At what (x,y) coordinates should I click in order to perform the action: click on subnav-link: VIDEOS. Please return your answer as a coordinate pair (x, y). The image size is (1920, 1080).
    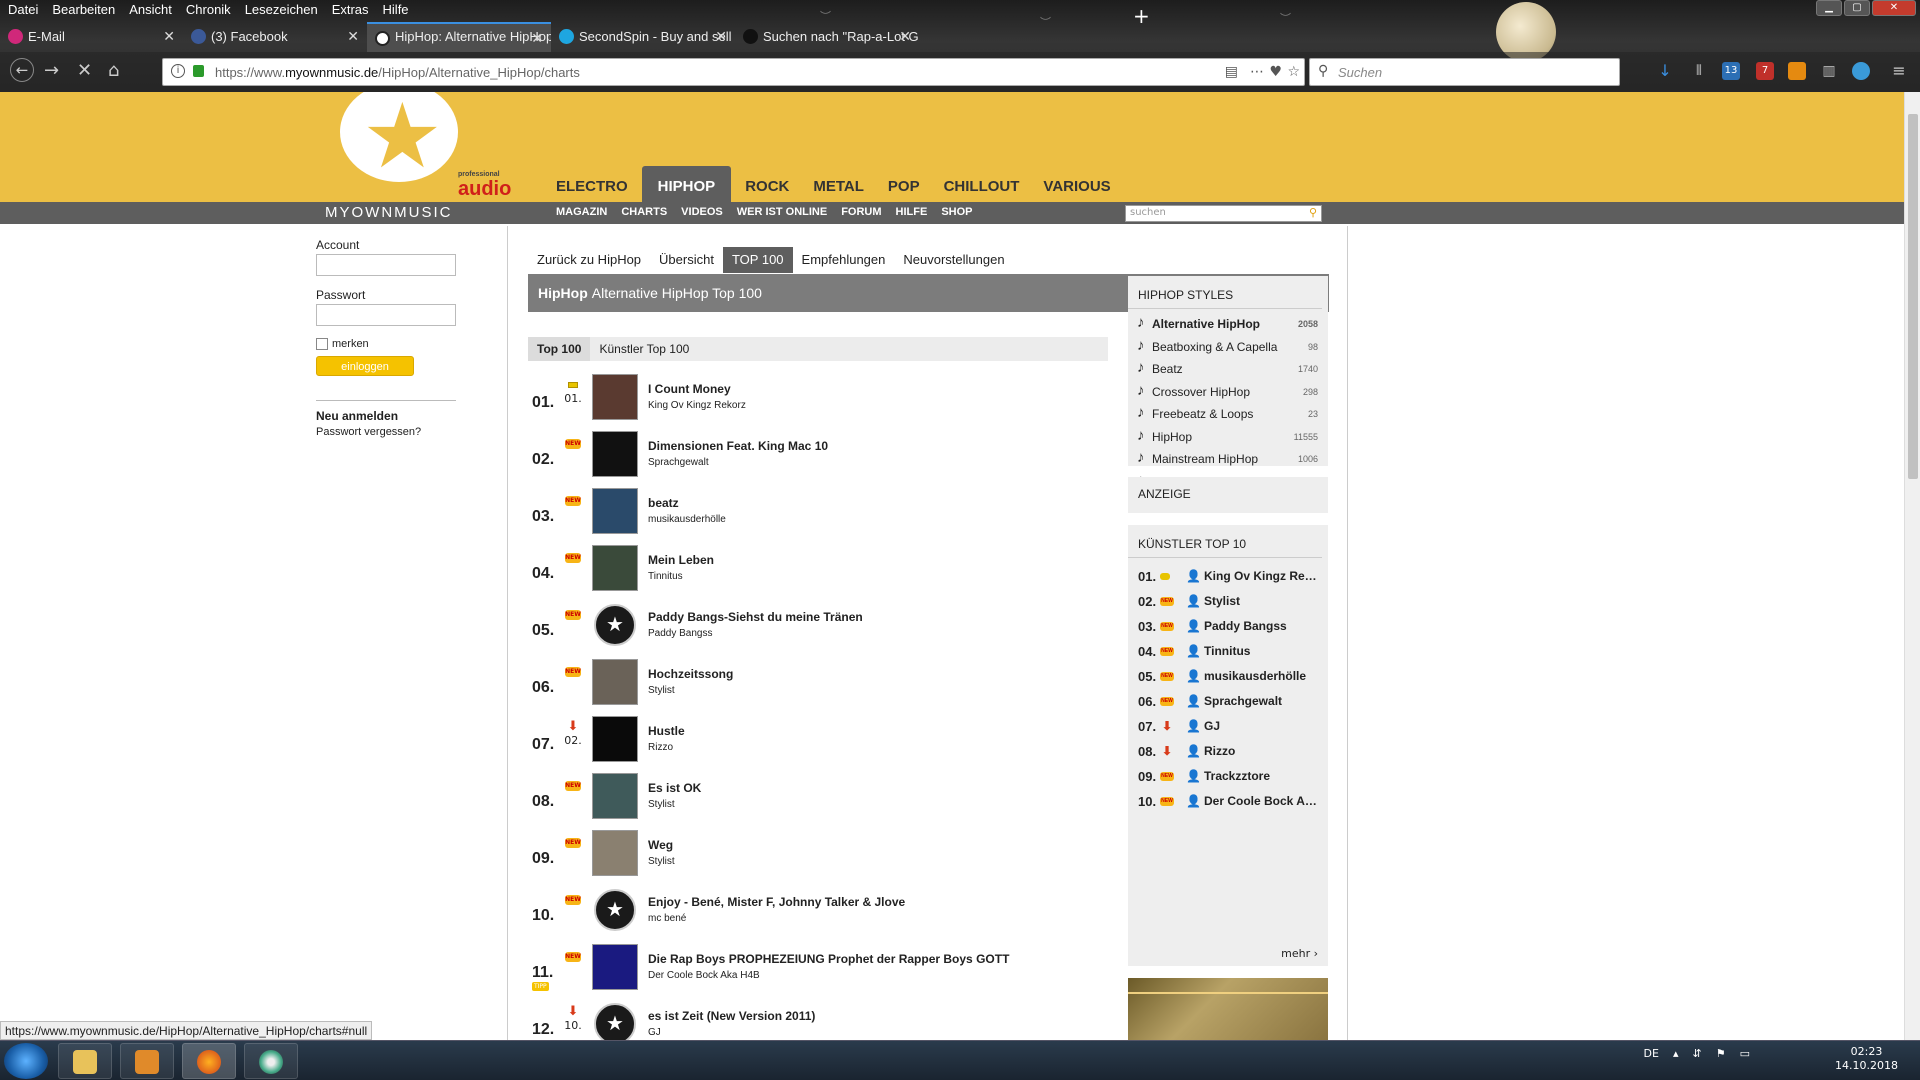
    Looking at the image, I should click on (702, 212).